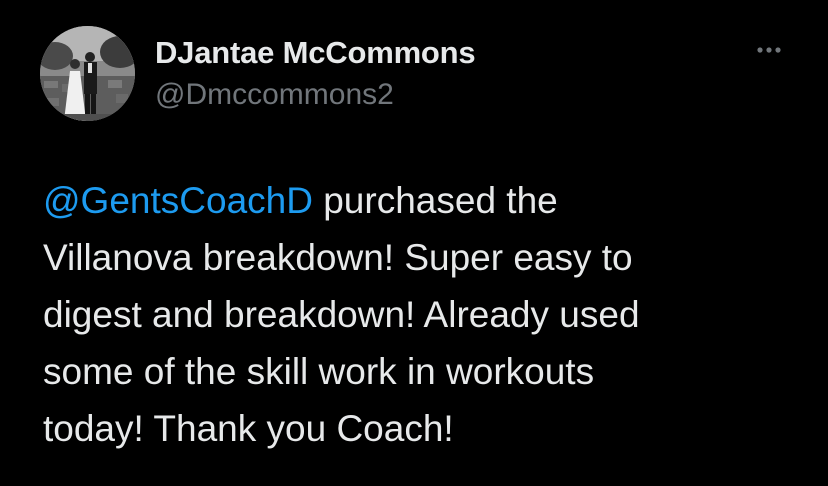  Describe the element at coordinates (274, 95) in the screenshot. I see `author-handle: @Dmccommons2` at that location.